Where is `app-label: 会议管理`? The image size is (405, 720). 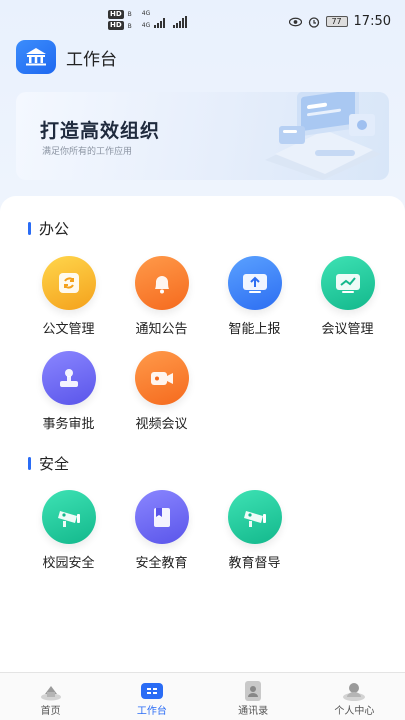 app-label: 会议管理 is located at coordinates (347, 329).